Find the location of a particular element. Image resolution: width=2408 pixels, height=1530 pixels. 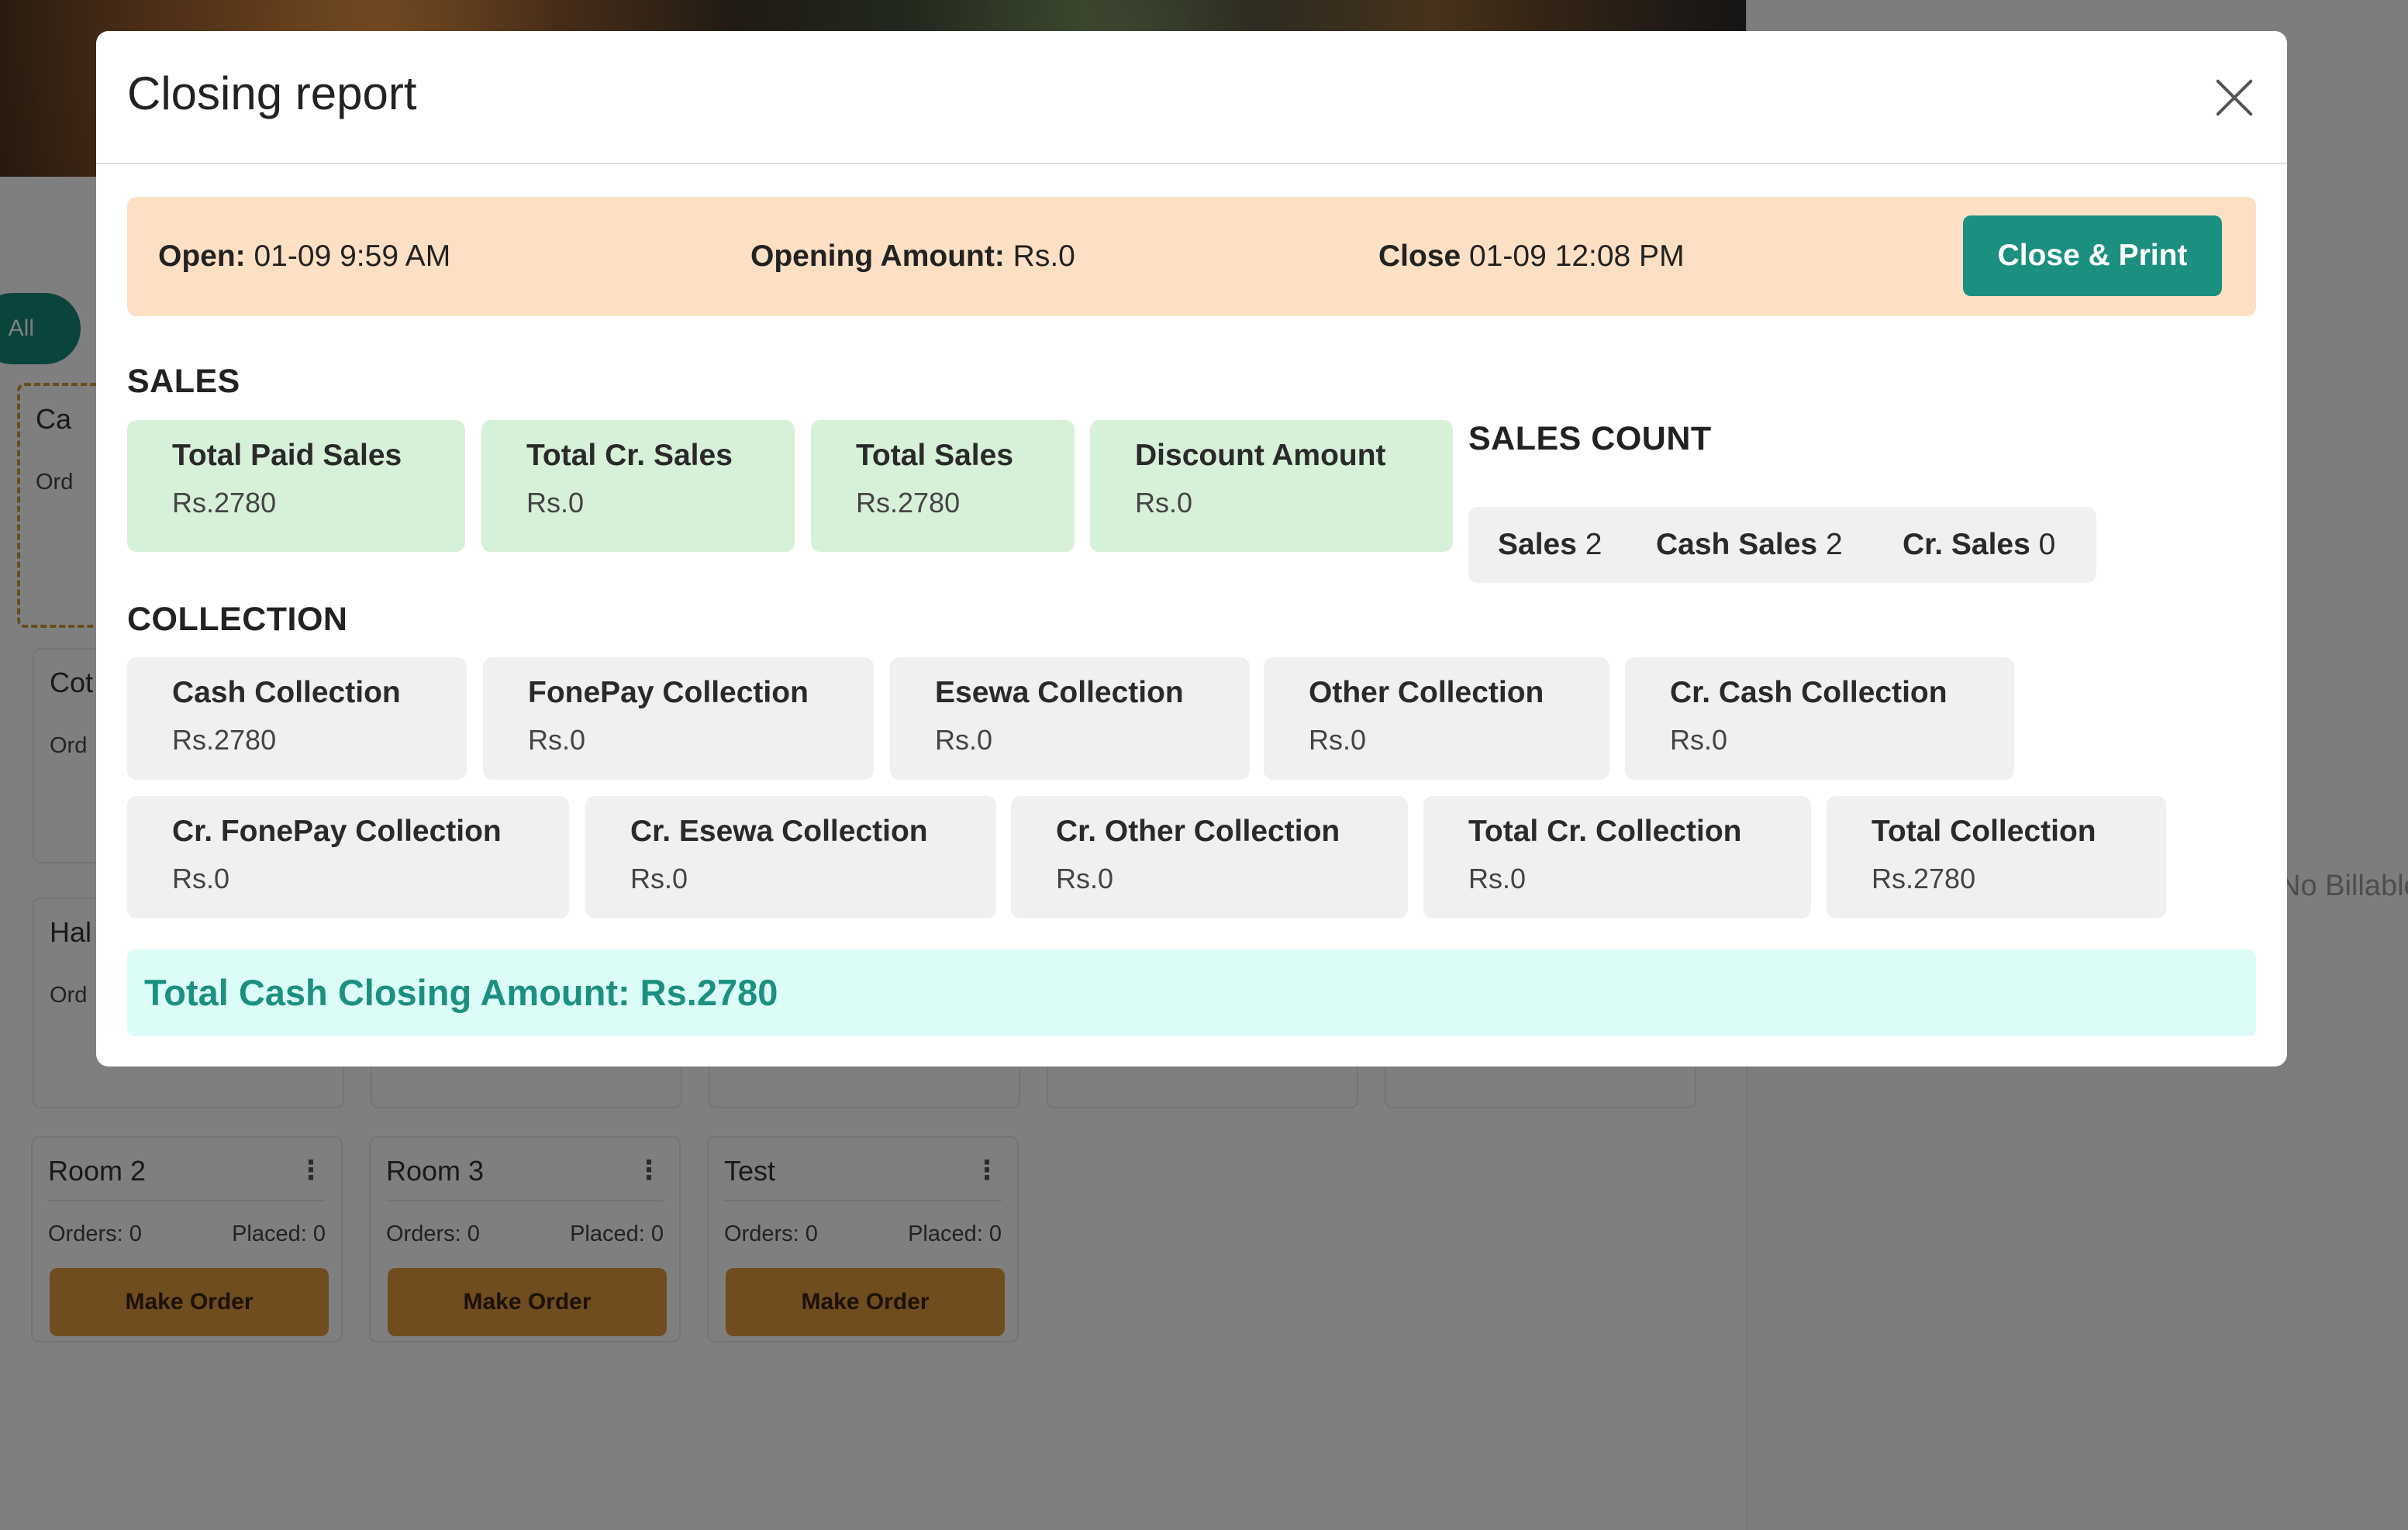

card-label: Cr. Other Collection is located at coordinates (1198, 831).